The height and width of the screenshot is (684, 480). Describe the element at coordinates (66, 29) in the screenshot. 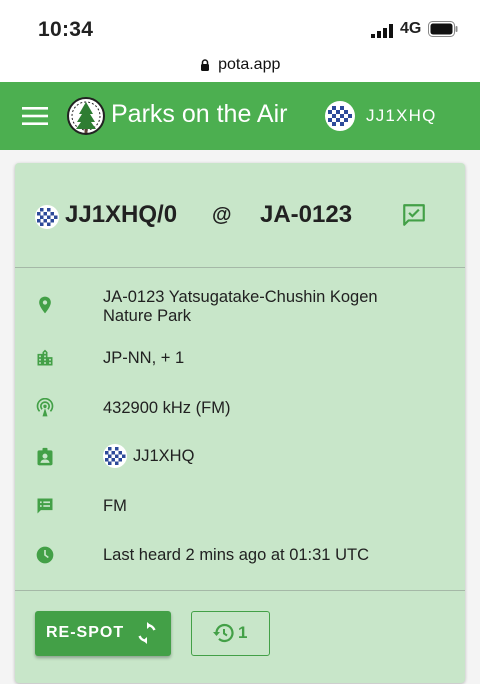

I see `clock-time: 10:34` at that location.